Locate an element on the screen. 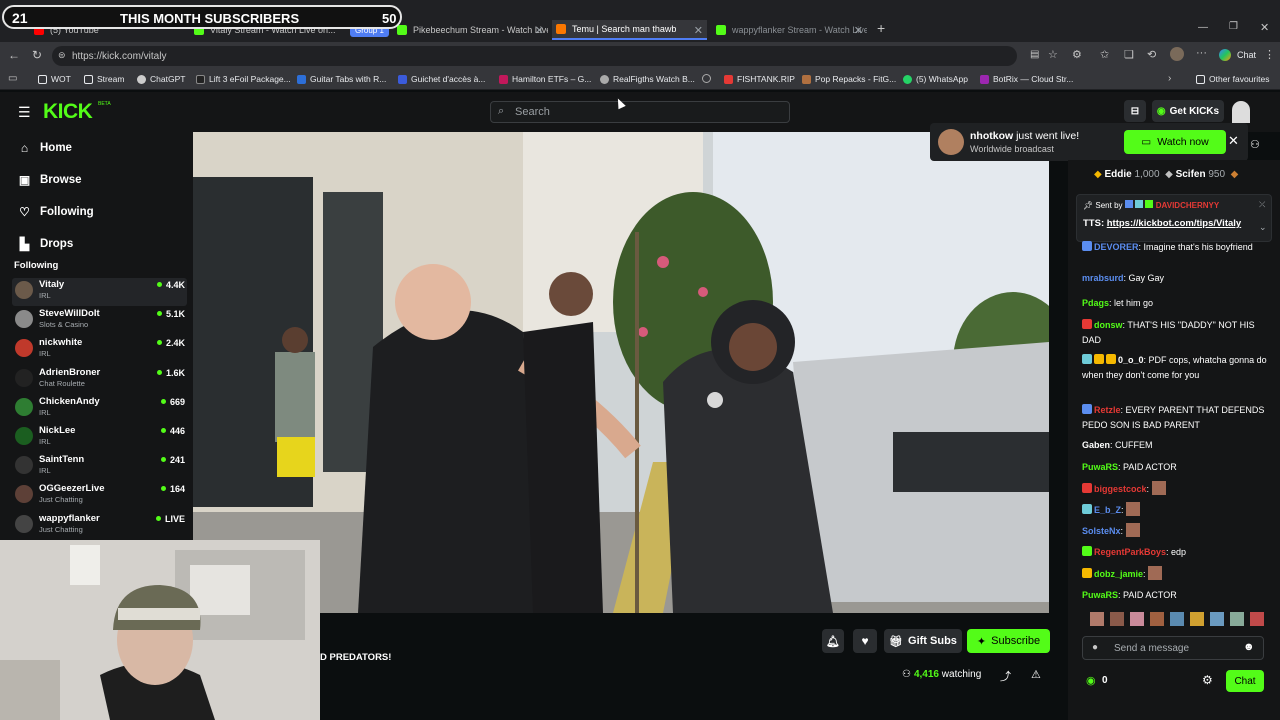  followed-channel-chickenandy: ChickenAndy IRL 669 is located at coordinates (99, 409).